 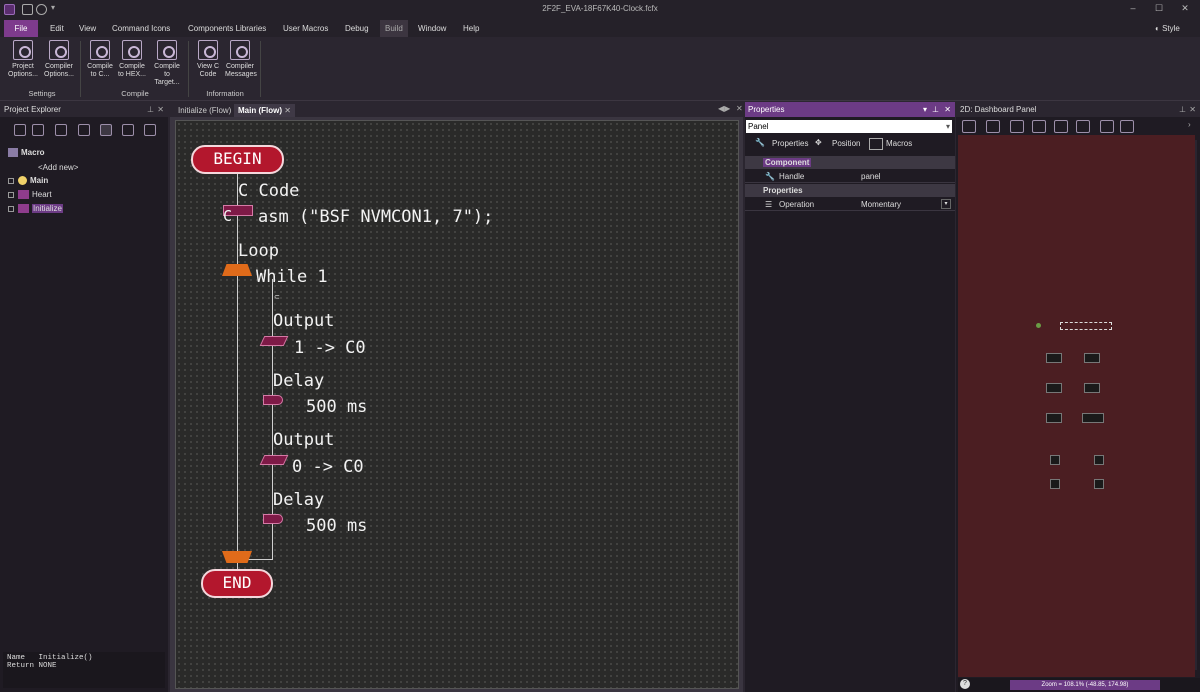 I want to click on style-menu: ◐ Style, so click(x=1167, y=28).